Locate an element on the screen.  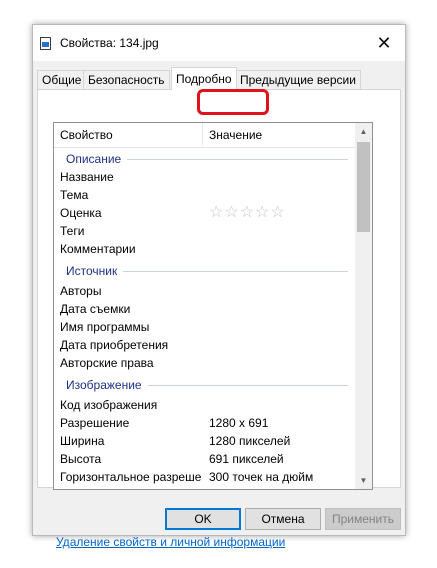
row-date-taken: Дата съемки is located at coordinates (205, 309).